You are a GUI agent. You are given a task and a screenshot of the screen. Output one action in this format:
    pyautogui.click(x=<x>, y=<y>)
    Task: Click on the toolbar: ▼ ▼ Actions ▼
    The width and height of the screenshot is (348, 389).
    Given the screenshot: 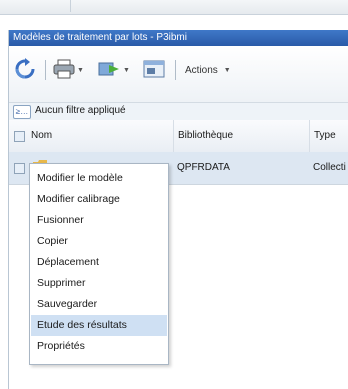 What is the action you would take?
    pyautogui.click(x=178, y=74)
    